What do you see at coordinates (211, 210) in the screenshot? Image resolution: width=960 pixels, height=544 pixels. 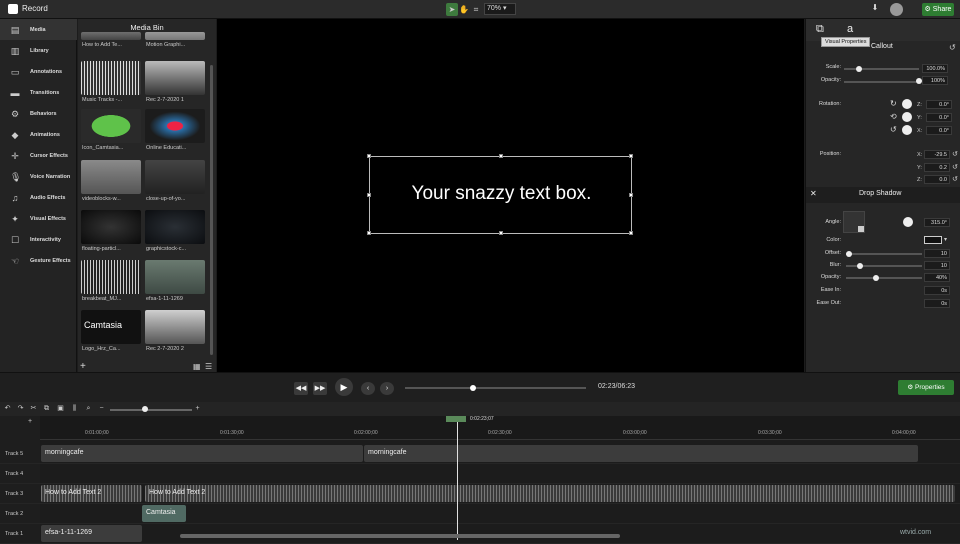 I see `media-bin-scrollbar` at bounding box center [211, 210].